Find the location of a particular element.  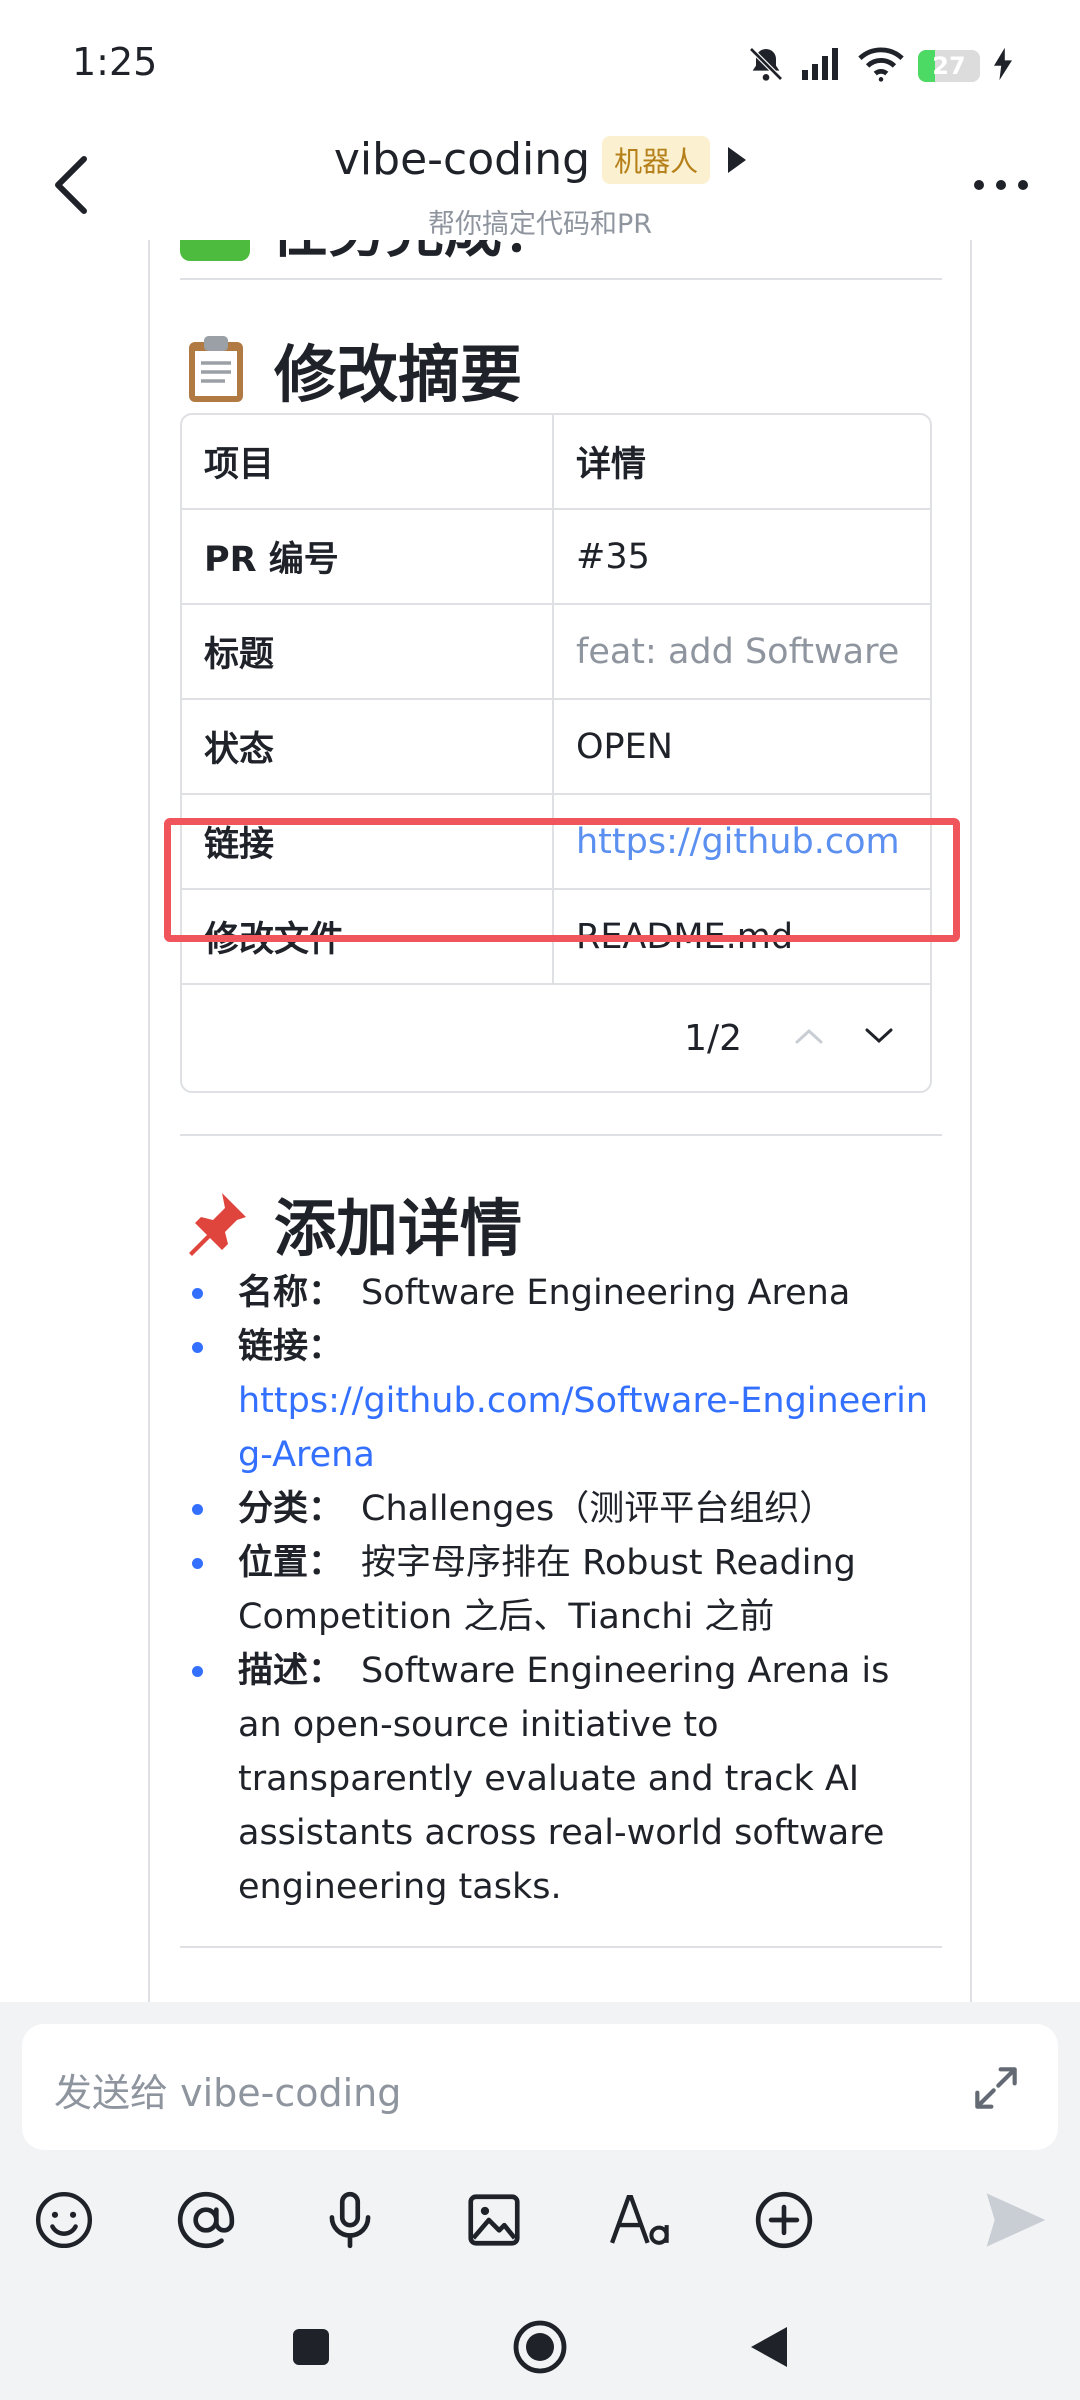

send-icon is located at coordinates (1016, 2220).